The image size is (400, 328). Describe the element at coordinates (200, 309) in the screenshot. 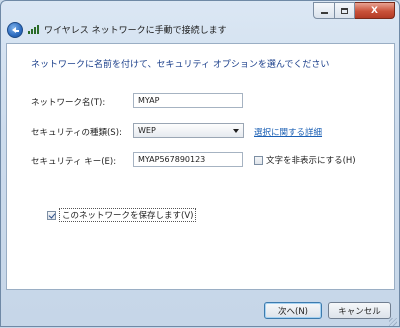

I see `button-bar: 次へ(N) キャンセル` at that location.